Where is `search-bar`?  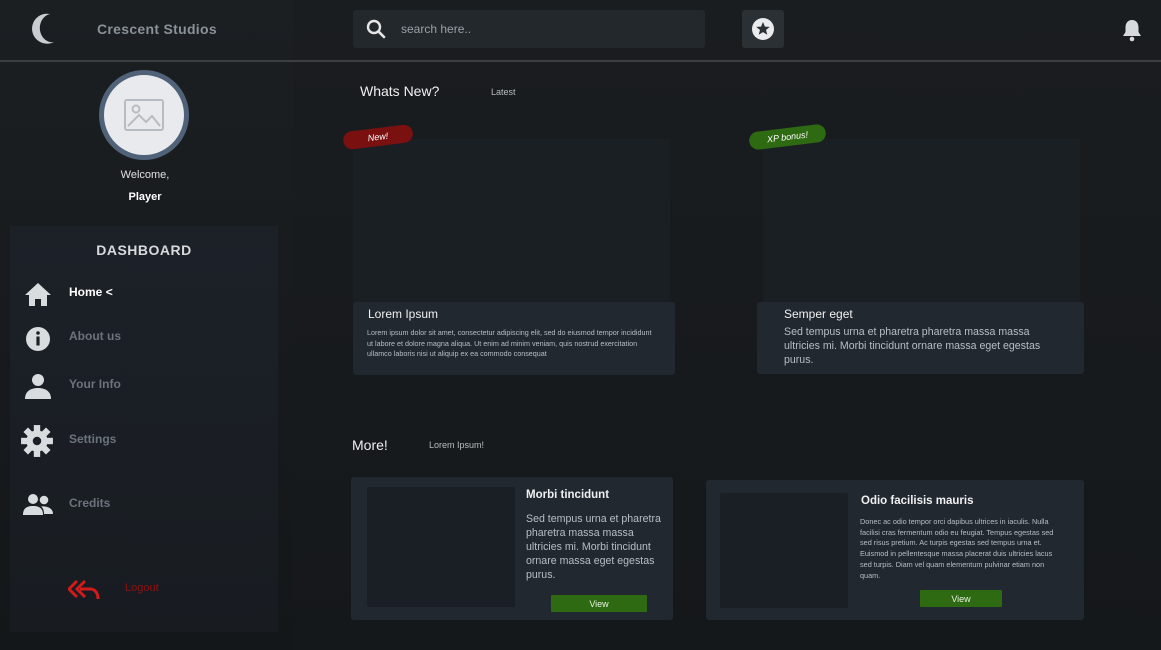
search-bar is located at coordinates (529, 29).